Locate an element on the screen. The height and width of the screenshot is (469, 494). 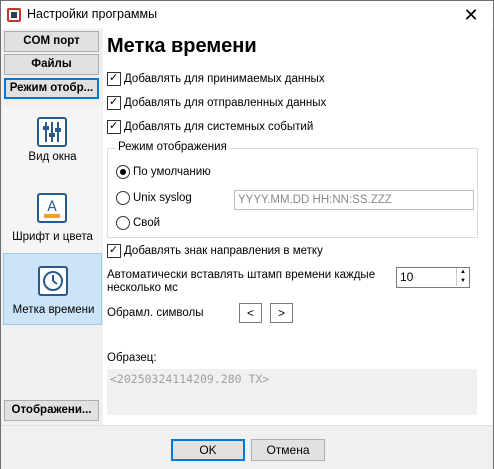
font-color-icon: A is located at coordinates (52, 208).